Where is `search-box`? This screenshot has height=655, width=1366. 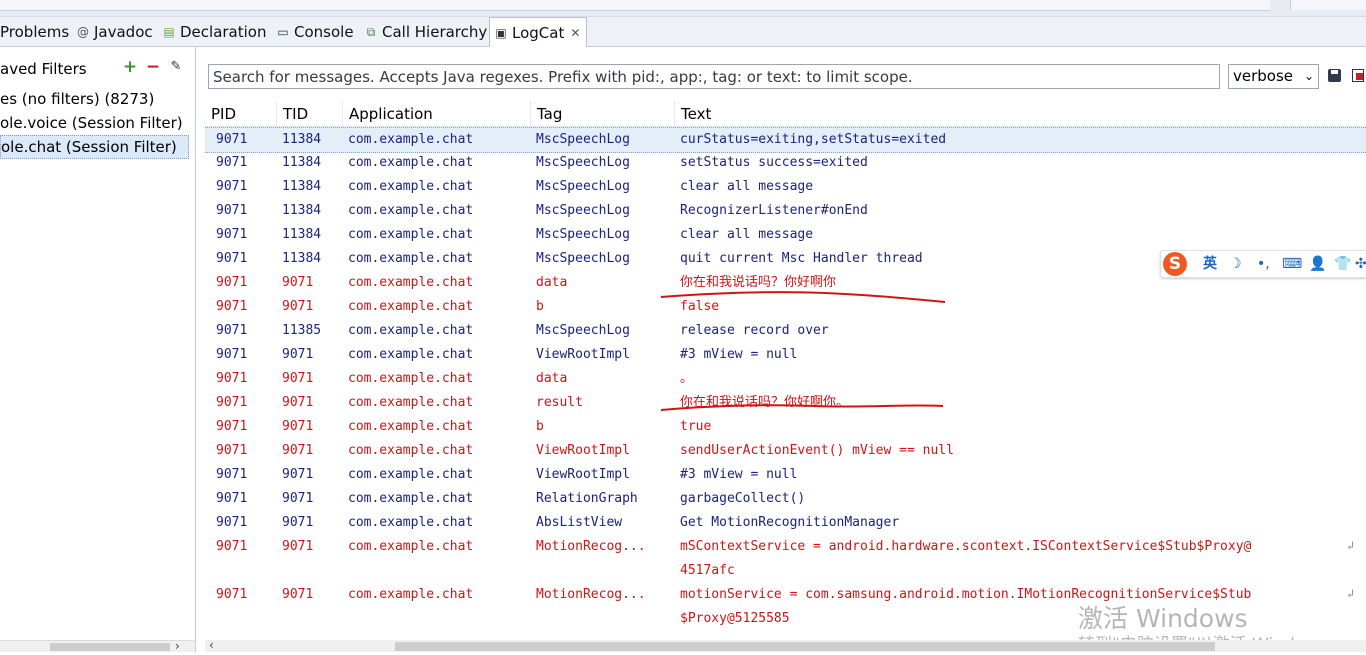
search-box is located at coordinates (714, 76).